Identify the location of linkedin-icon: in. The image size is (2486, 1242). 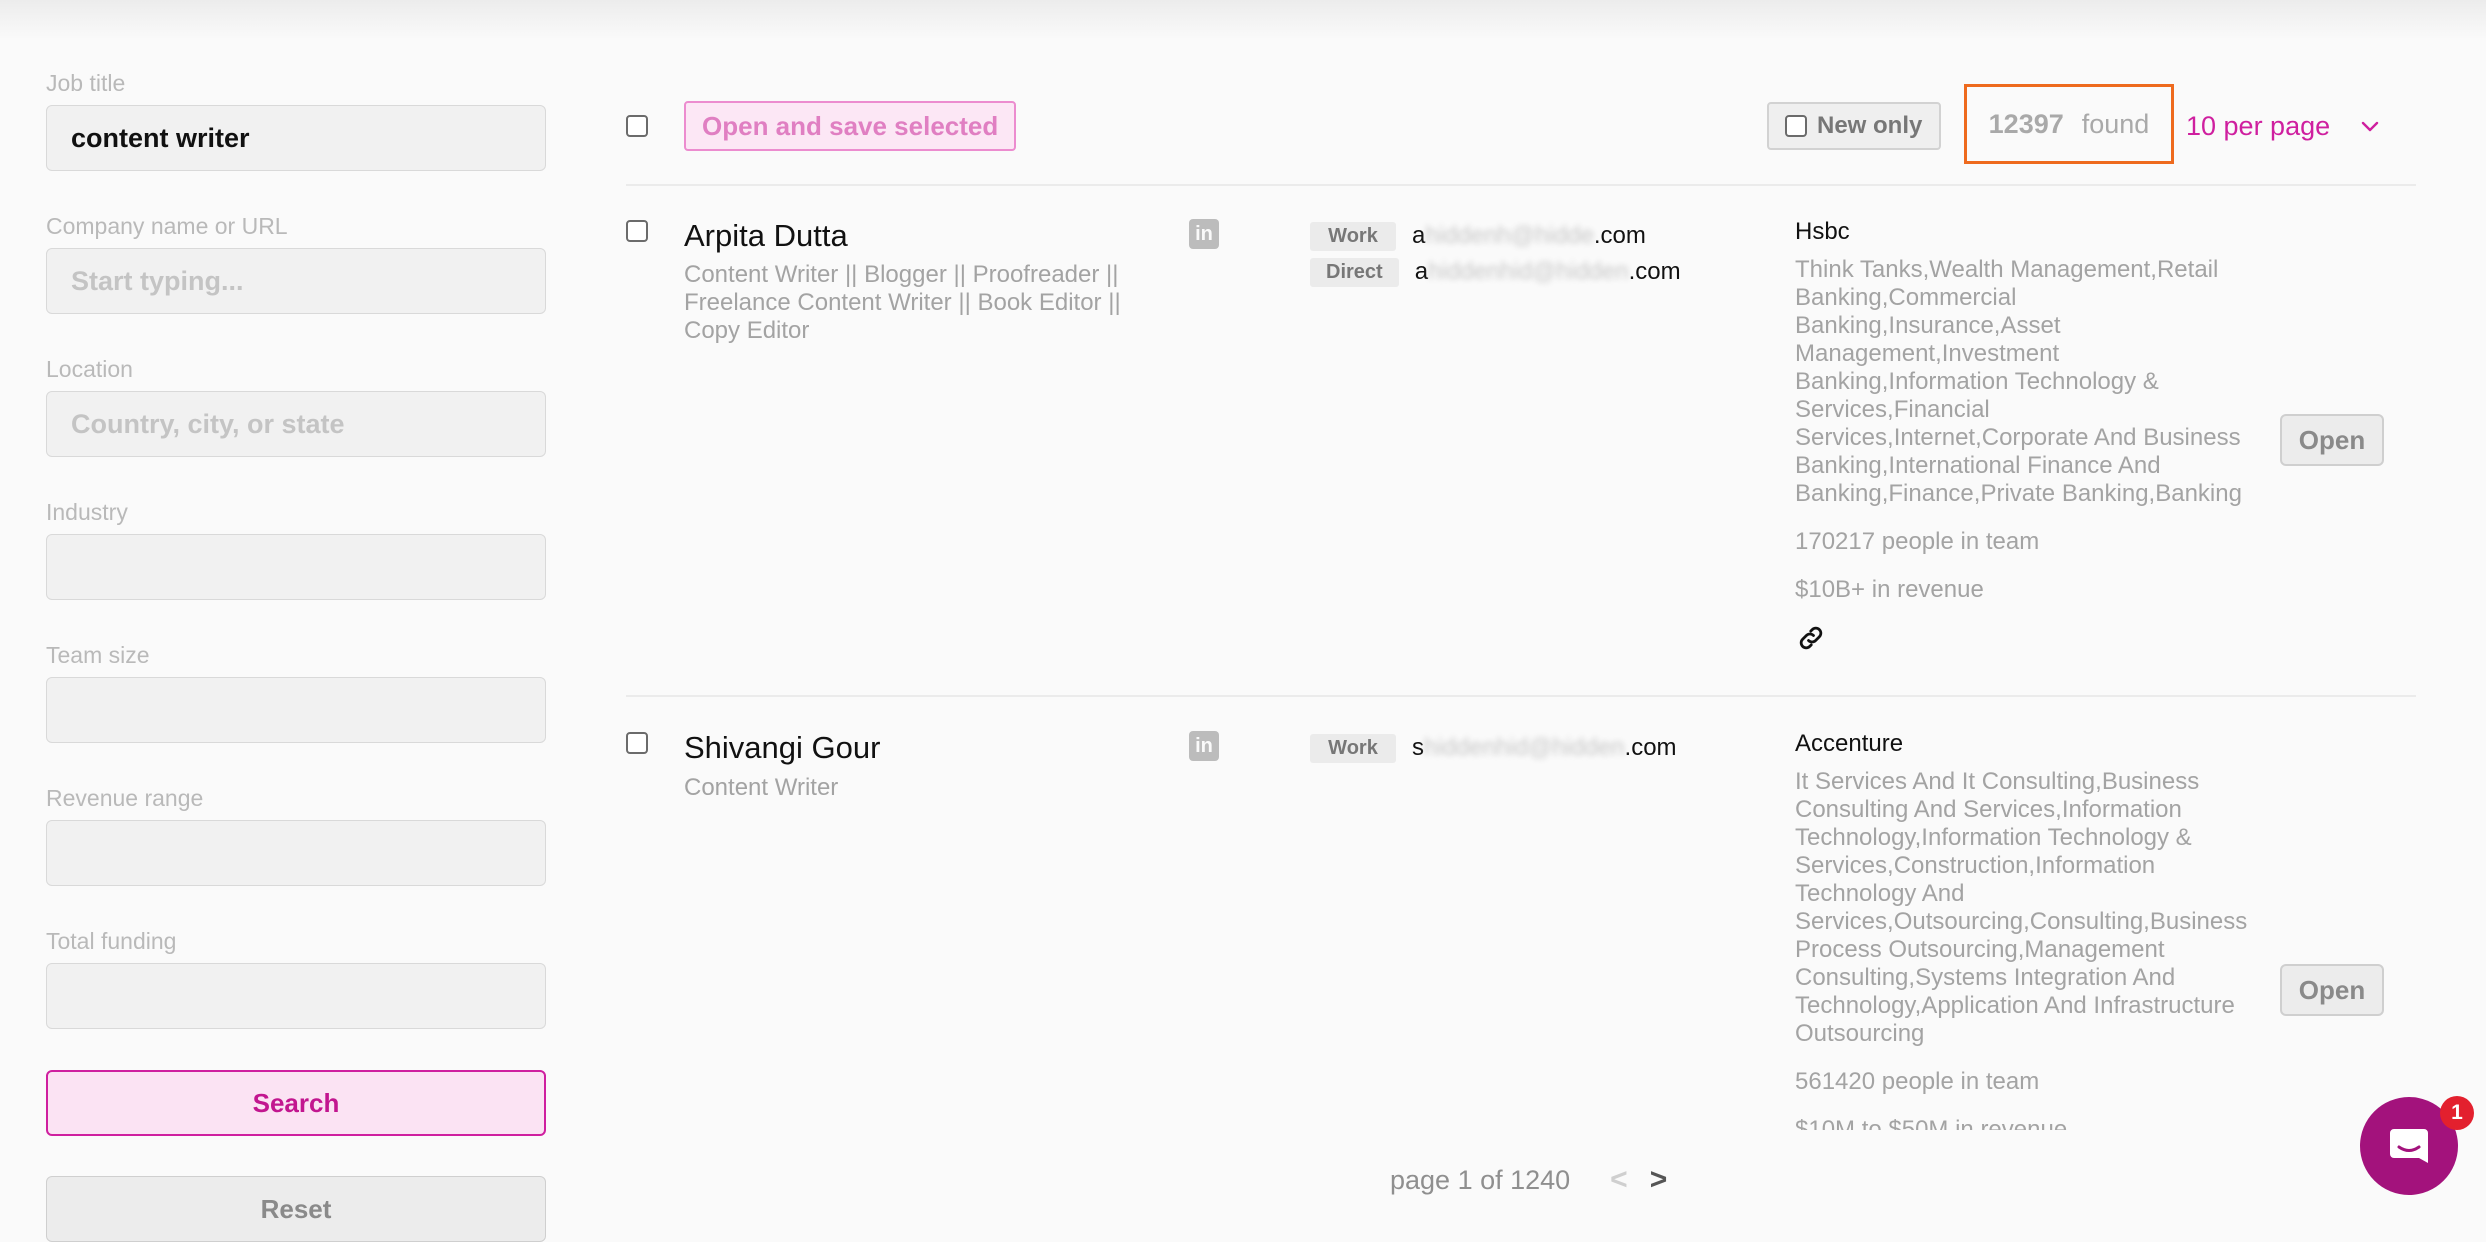
(1204, 746).